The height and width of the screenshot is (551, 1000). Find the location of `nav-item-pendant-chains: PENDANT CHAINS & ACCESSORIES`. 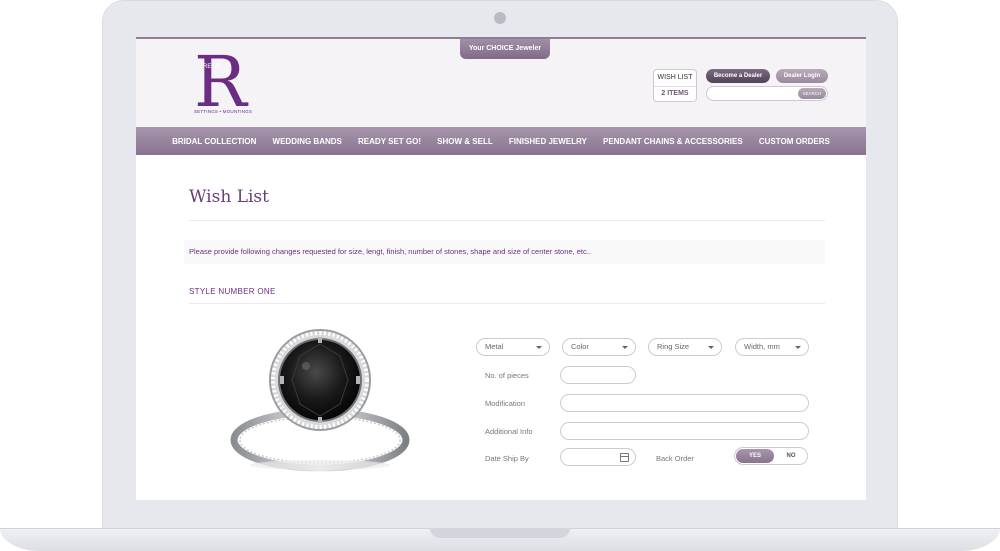

nav-item-pendant-chains: PENDANT CHAINS & ACCESSORIES is located at coordinates (673, 141).